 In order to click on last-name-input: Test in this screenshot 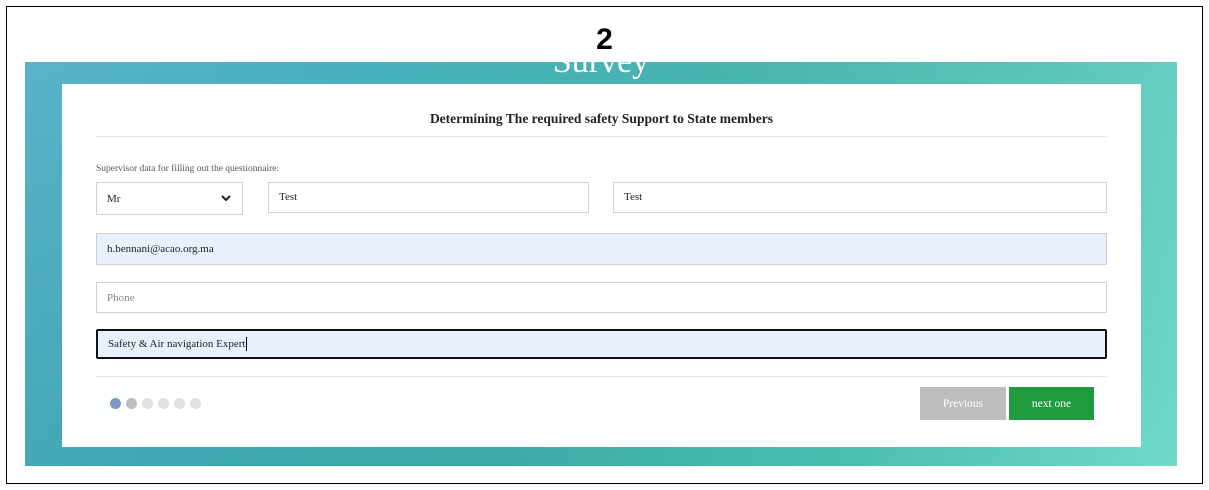, I will do `click(860, 197)`.